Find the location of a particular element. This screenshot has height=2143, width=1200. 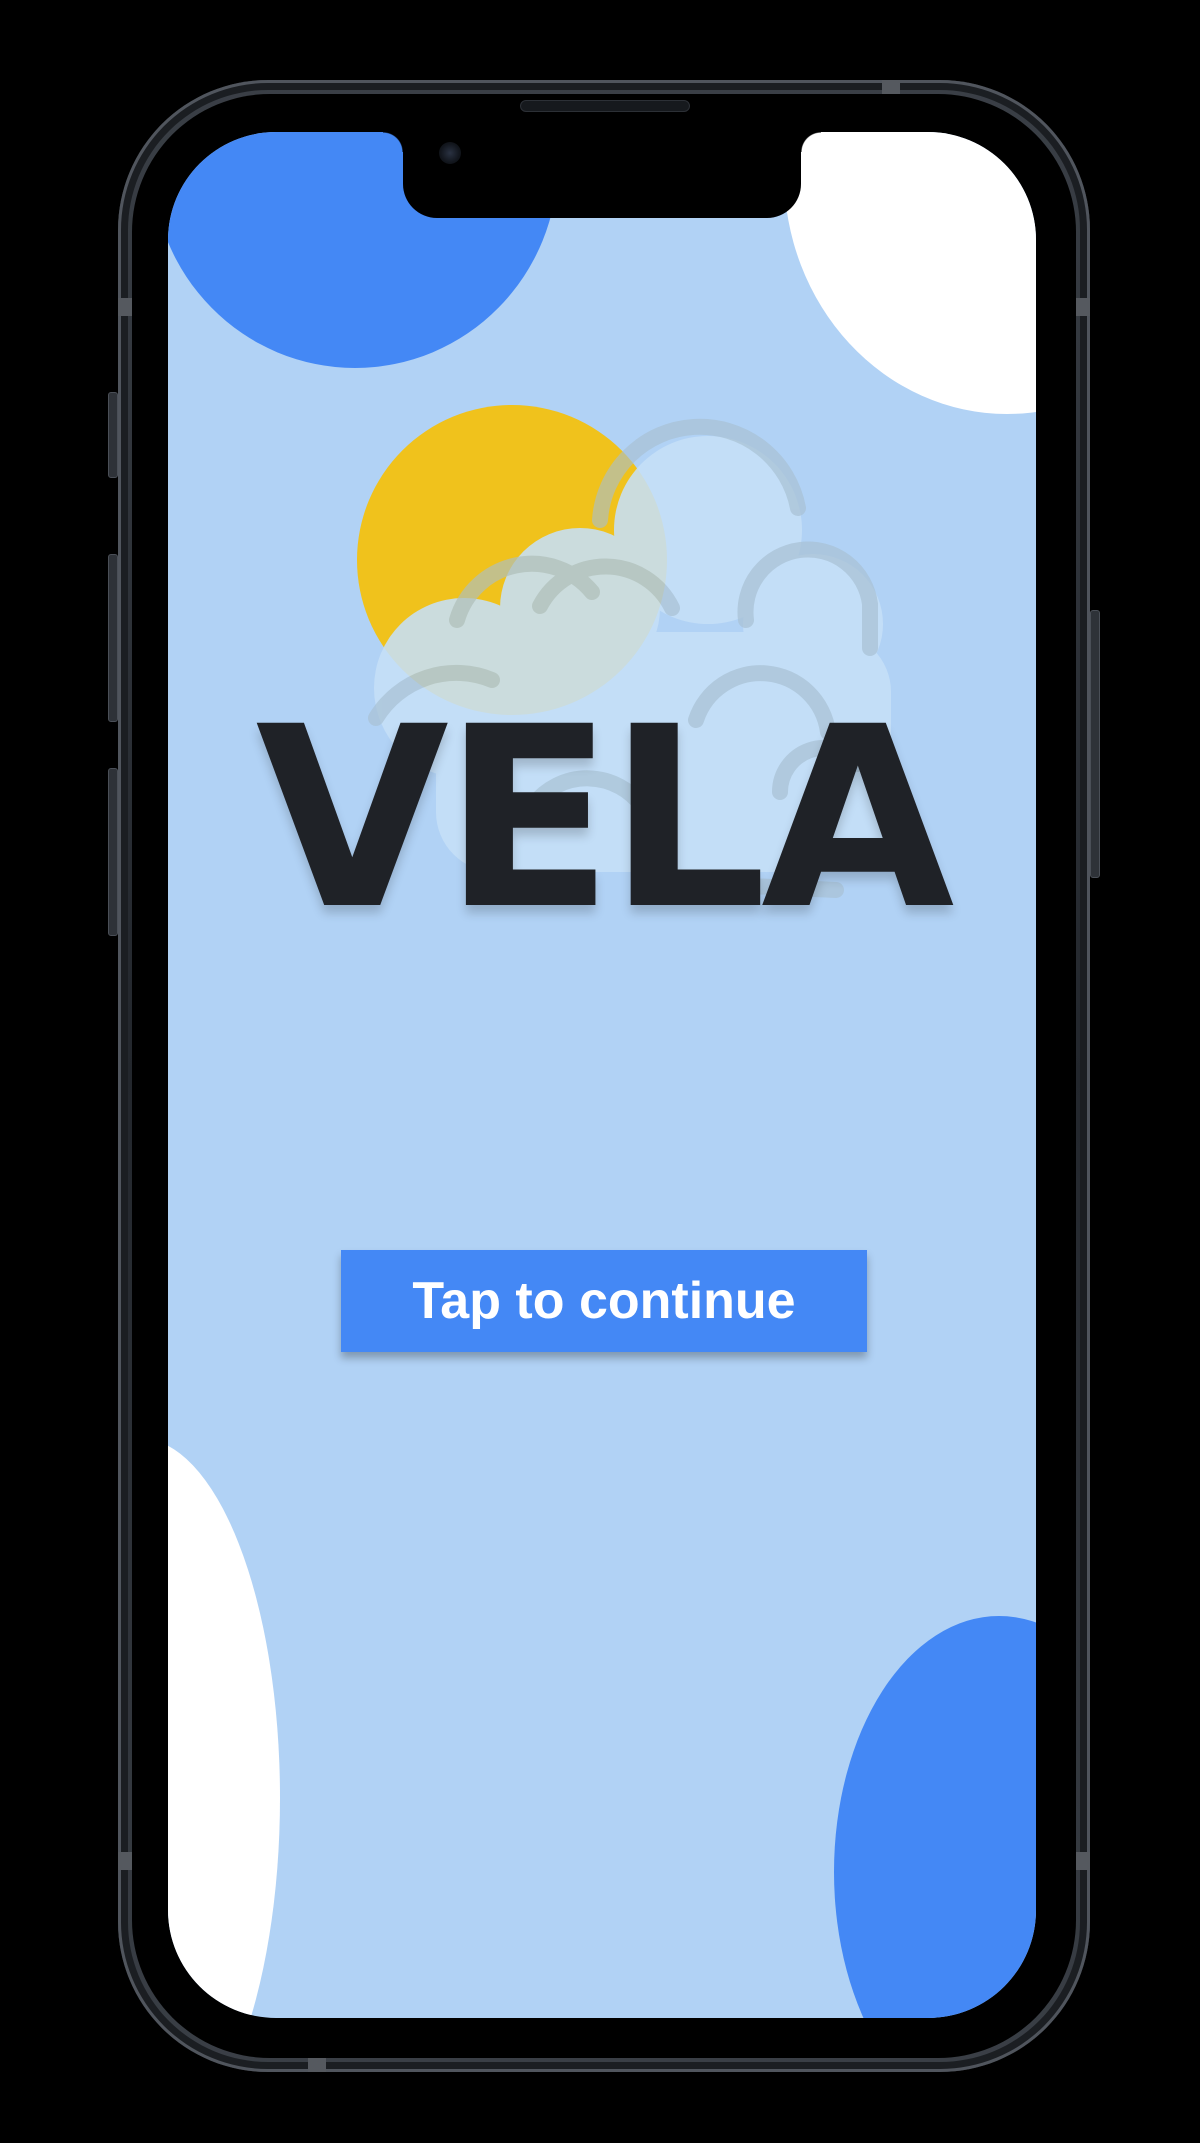

ring-silent-switch is located at coordinates (113, 435).